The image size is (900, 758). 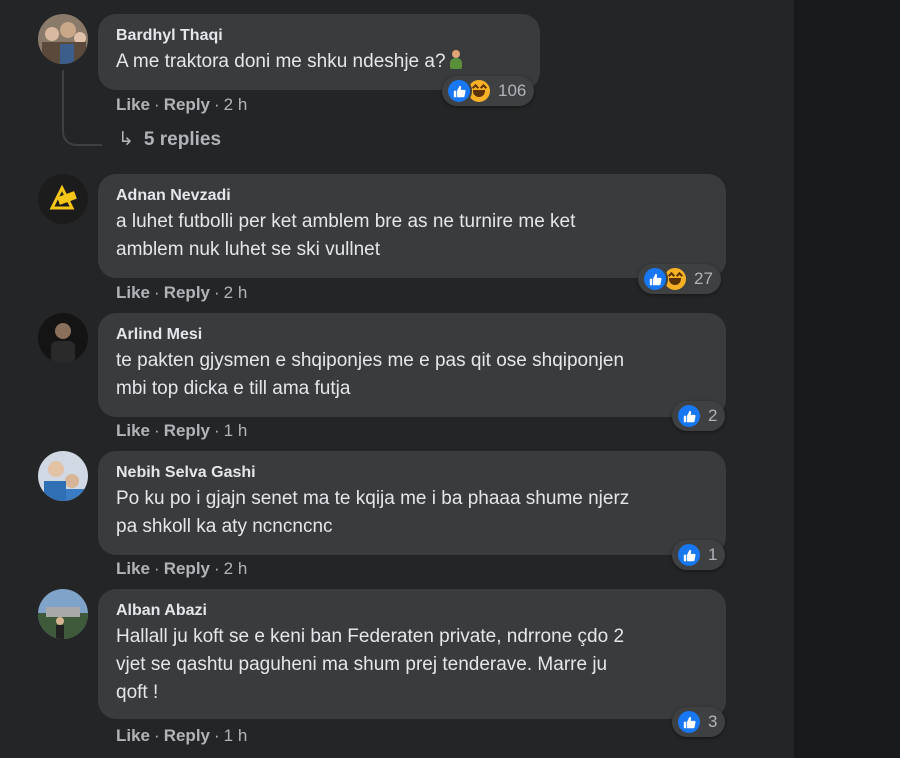 What do you see at coordinates (703, 278) in the screenshot?
I see `reaction-count: 27` at bounding box center [703, 278].